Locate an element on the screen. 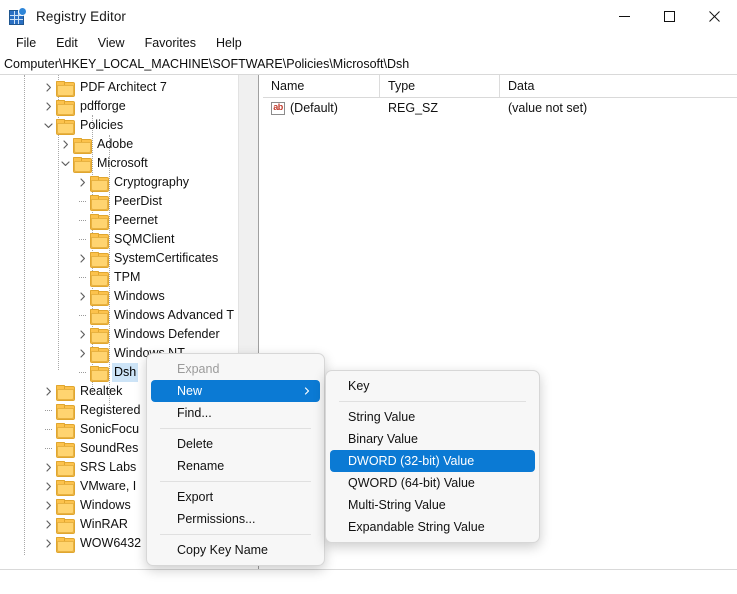 The image size is (737, 594). tree-item: Policies is located at coordinates (82, 125).